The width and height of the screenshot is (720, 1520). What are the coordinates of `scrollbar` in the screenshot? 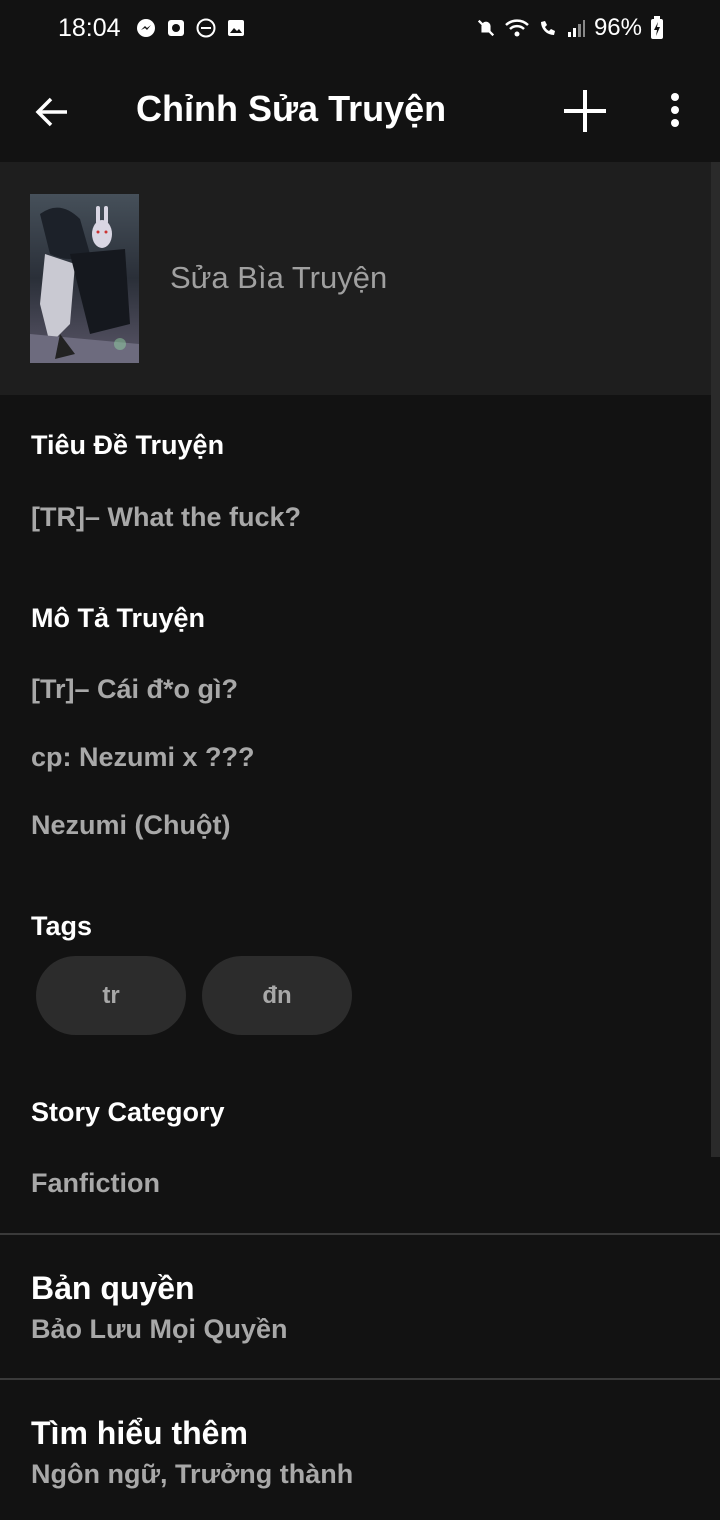 It's located at (715, 659).